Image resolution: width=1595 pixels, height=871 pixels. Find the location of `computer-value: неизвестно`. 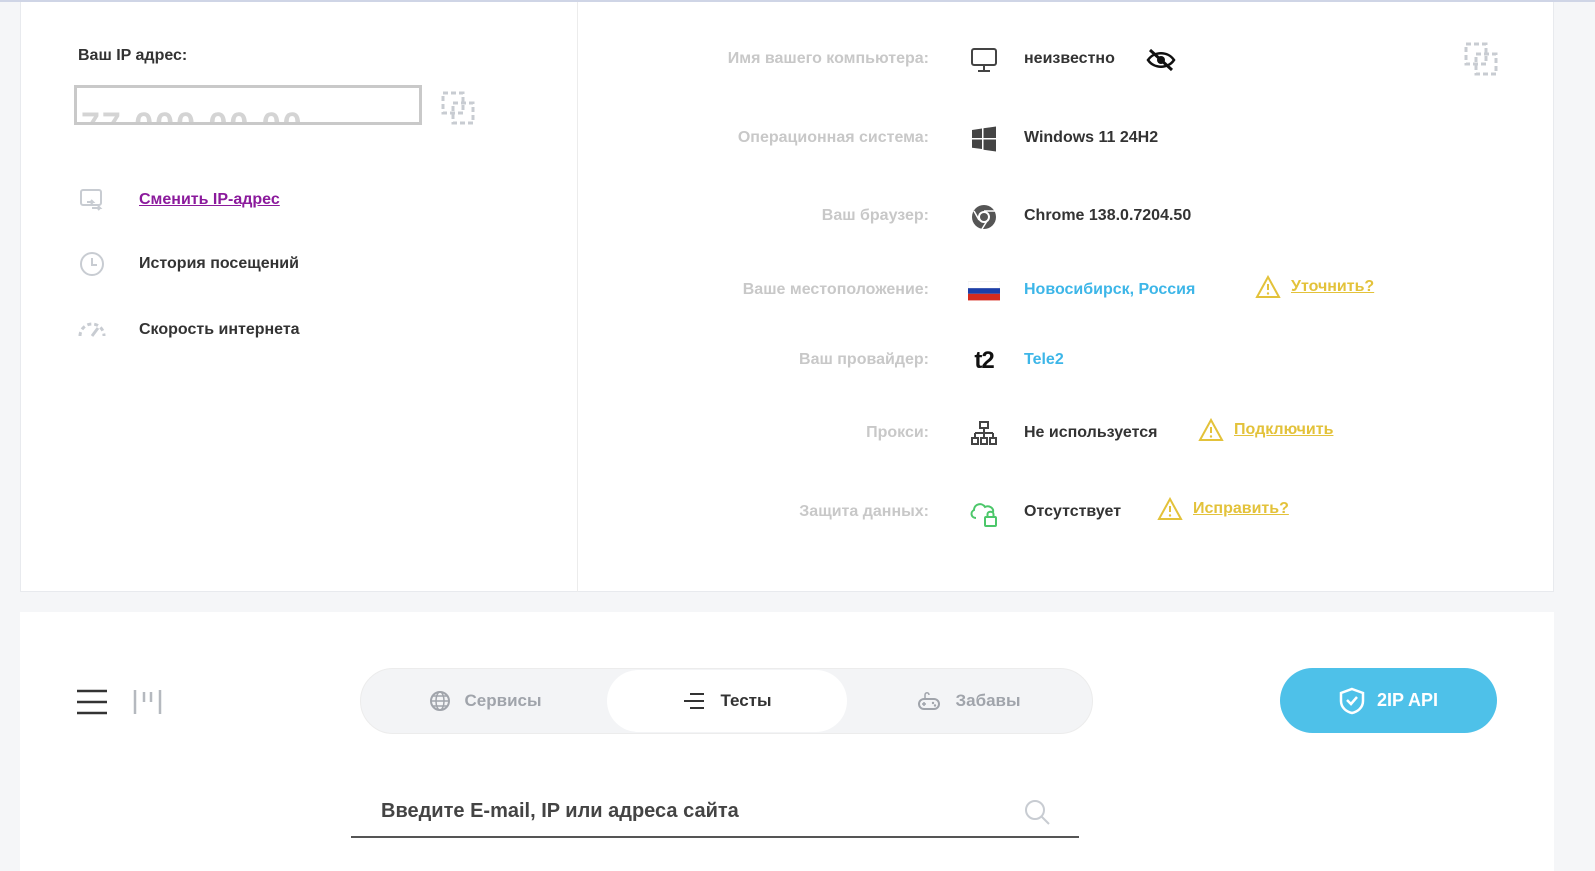

computer-value: неизвестно is located at coordinates (1069, 58).